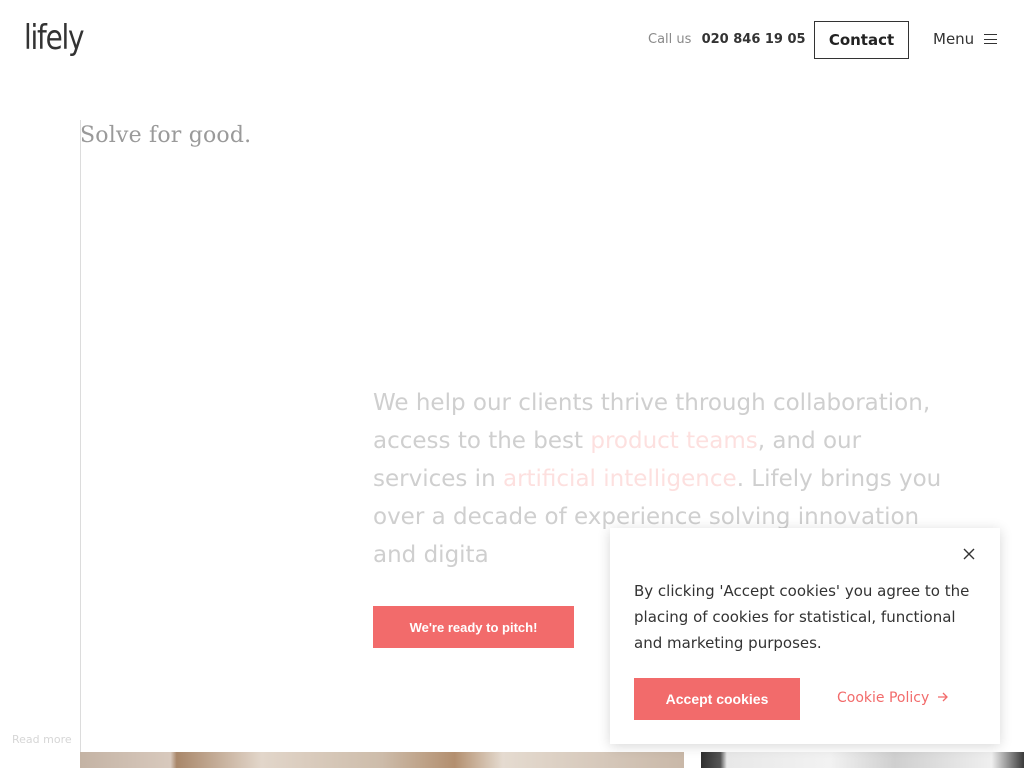 The width and height of the screenshot is (1024, 768). I want to click on vertical-divider, so click(80, 436).